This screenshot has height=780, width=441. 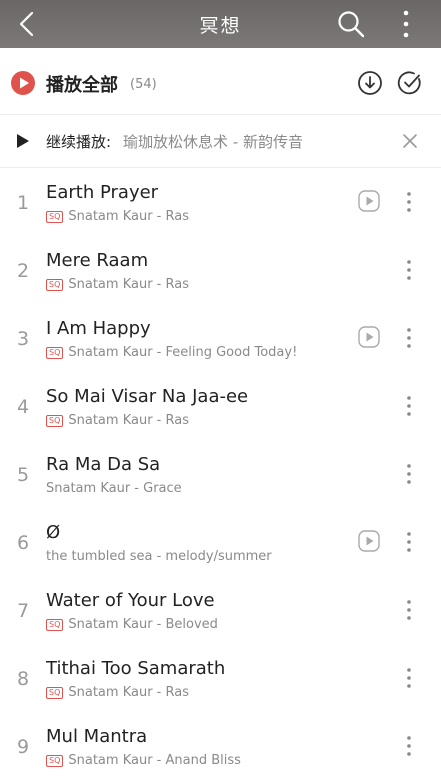 What do you see at coordinates (410, 141) in the screenshot?
I see `close-icon` at bounding box center [410, 141].